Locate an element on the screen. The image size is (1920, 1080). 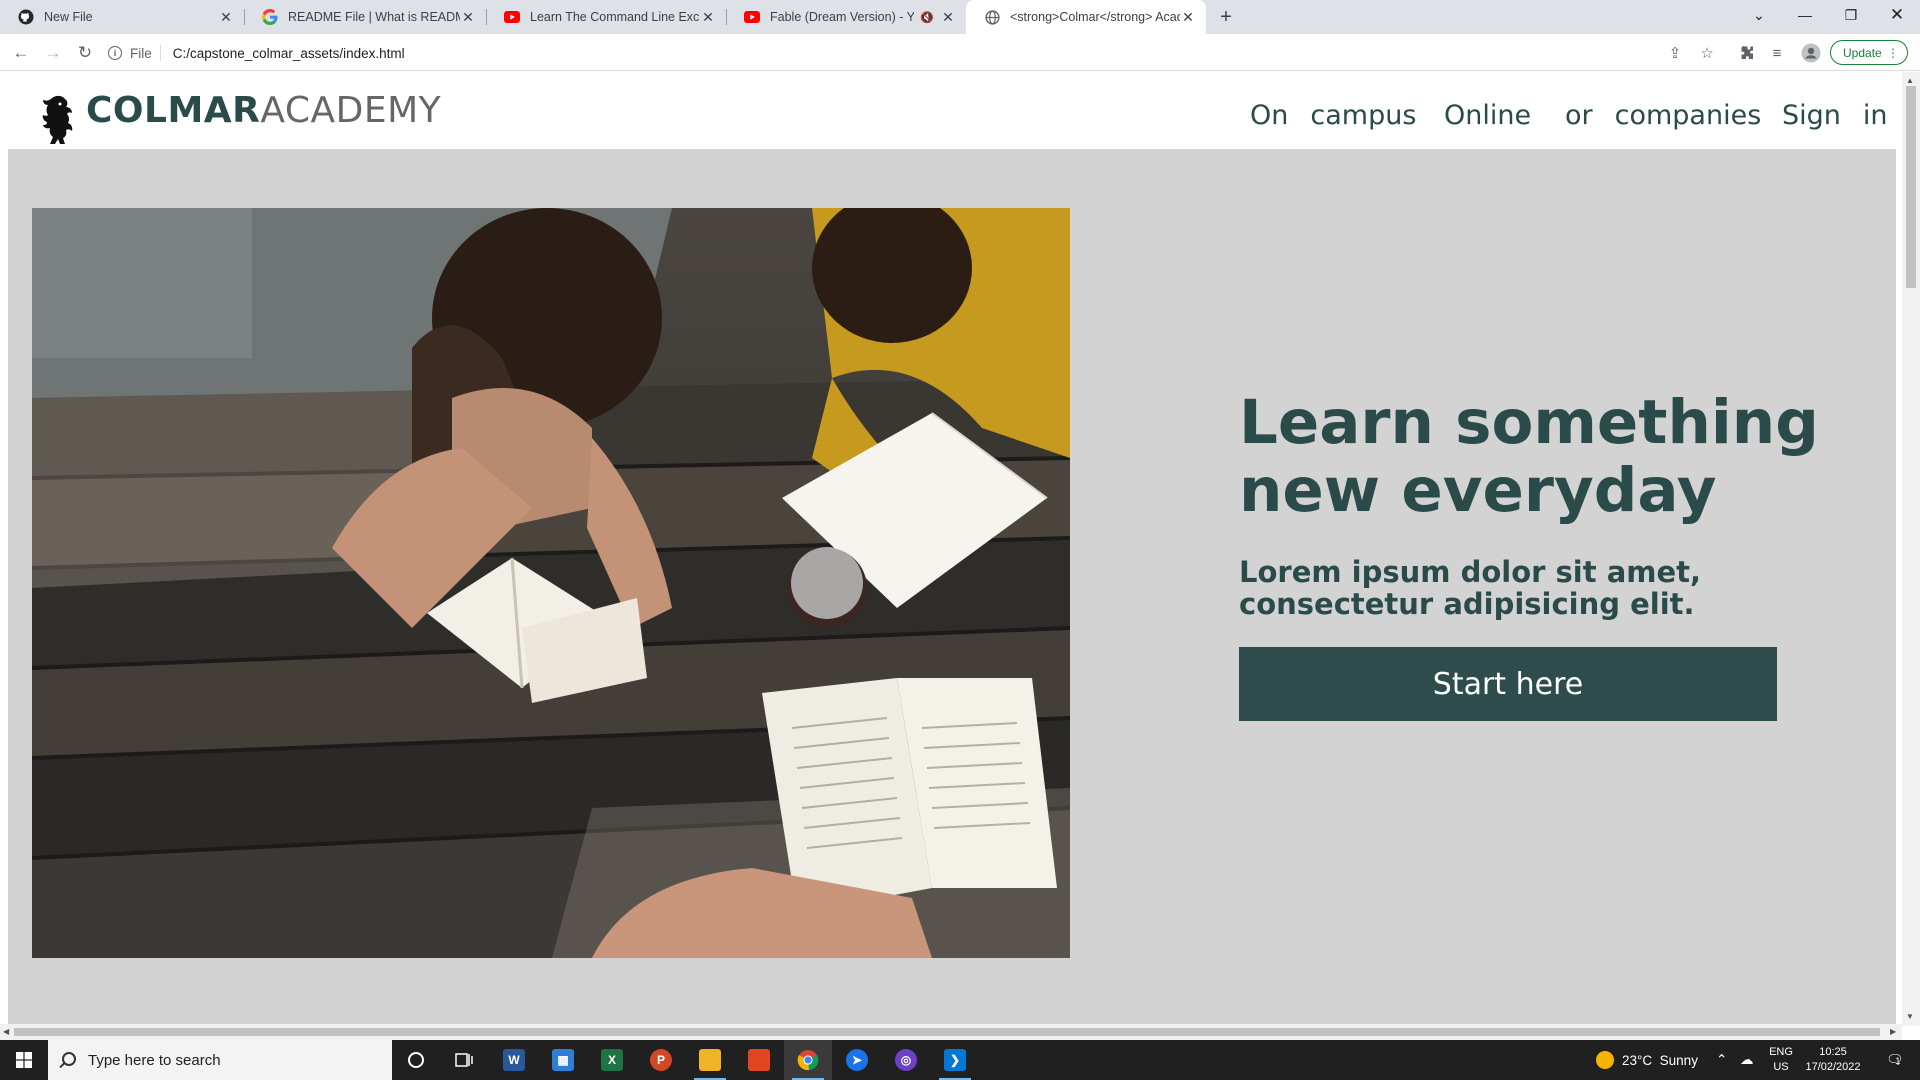
nav-word: campus is located at coordinates (1363, 115).